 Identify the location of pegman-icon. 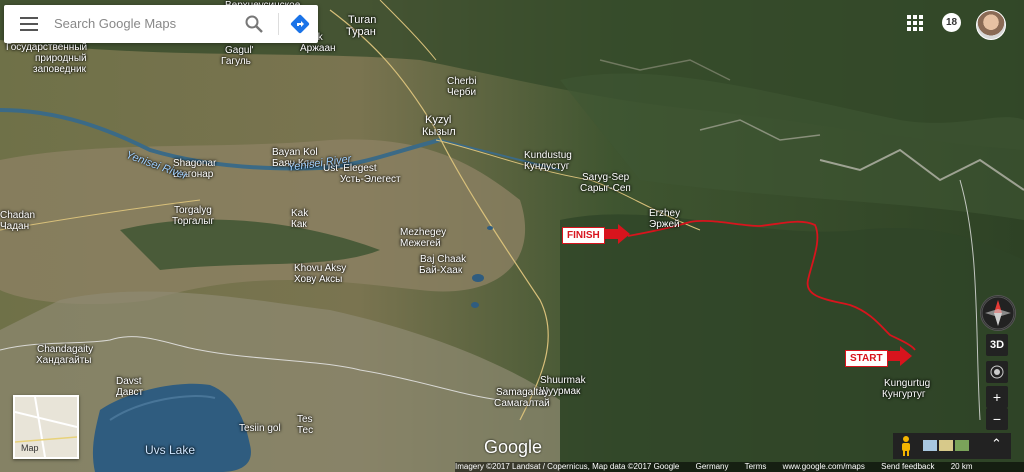
(906, 446).